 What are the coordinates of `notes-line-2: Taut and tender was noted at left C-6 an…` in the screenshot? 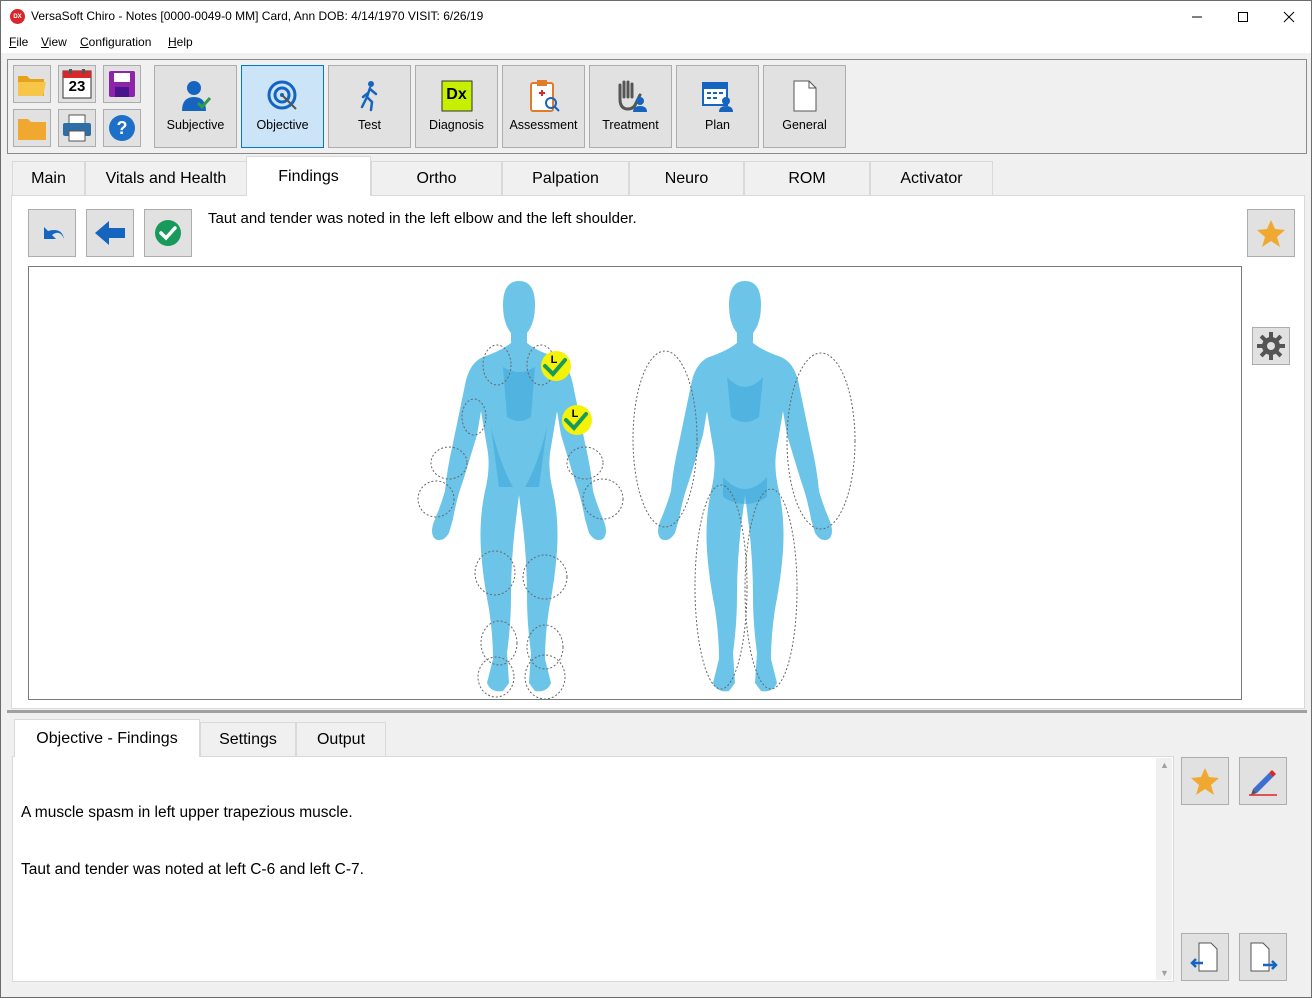 It's located at (192, 869).